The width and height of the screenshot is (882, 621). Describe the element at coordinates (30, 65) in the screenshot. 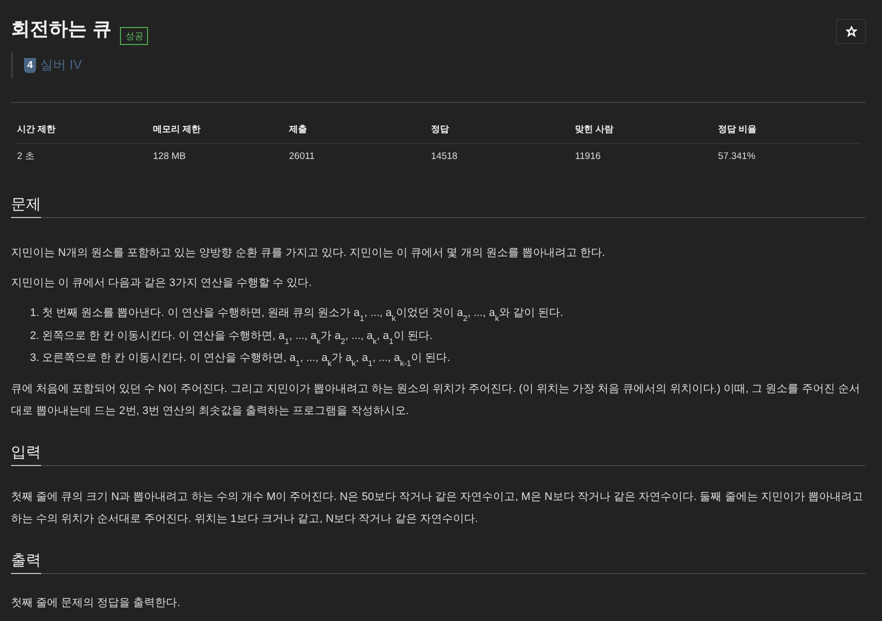

I see `tier-badge: 4` at that location.